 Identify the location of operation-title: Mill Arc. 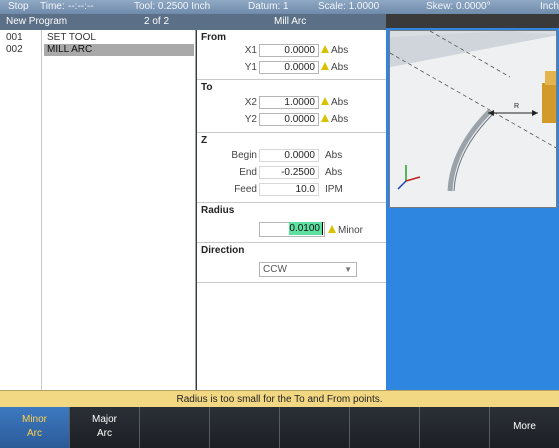
(290, 21).